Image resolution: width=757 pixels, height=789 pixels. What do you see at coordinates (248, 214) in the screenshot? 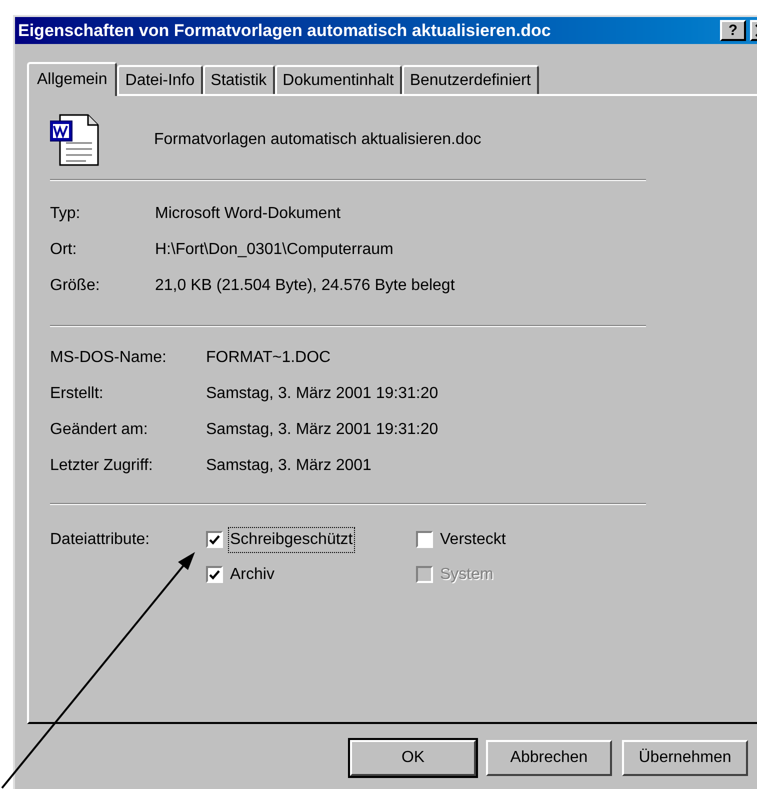
I see `field-value: Microsoft Word-Dokument` at bounding box center [248, 214].